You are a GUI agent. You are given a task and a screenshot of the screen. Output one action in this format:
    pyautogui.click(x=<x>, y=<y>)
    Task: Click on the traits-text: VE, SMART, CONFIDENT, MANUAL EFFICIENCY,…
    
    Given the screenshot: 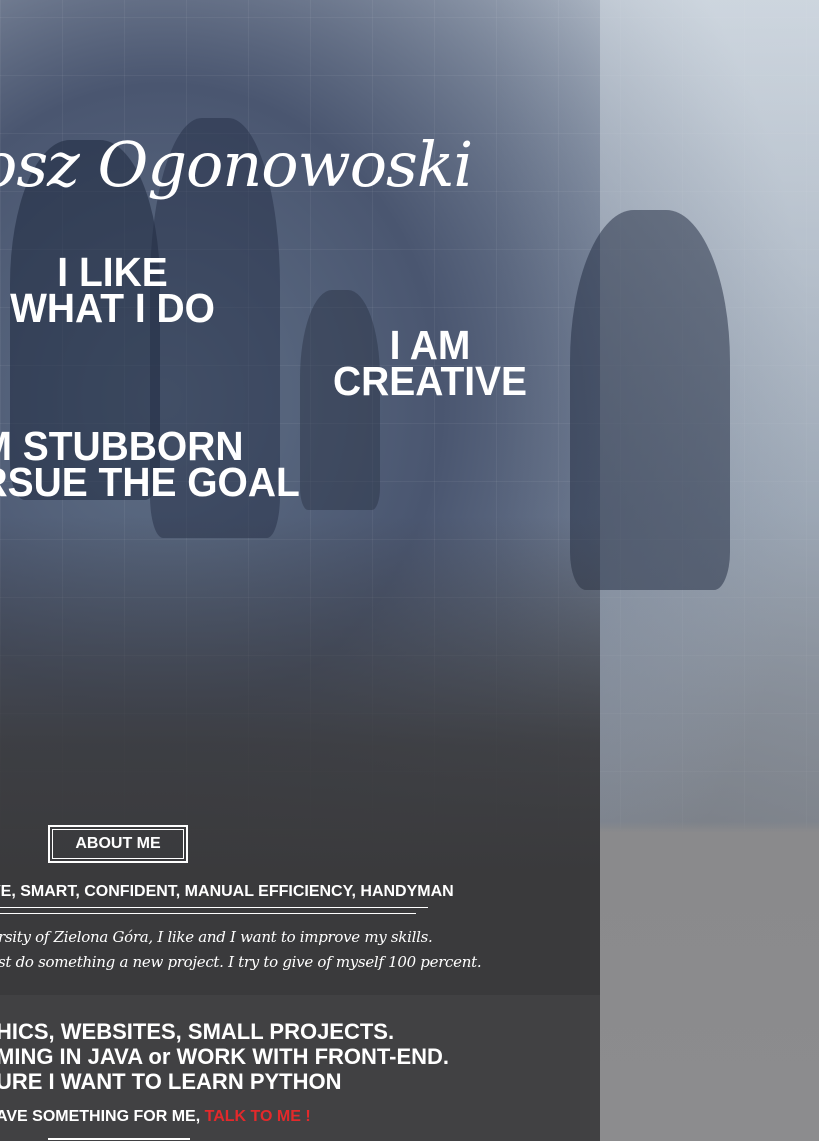 What is the action you would take?
    pyautogui.click(x=227, y=891)
    